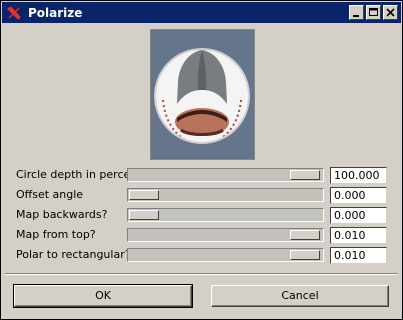 This screenshot has width=403, height=320. I want to click on param-label: Map backwards?, so click(62, 214).